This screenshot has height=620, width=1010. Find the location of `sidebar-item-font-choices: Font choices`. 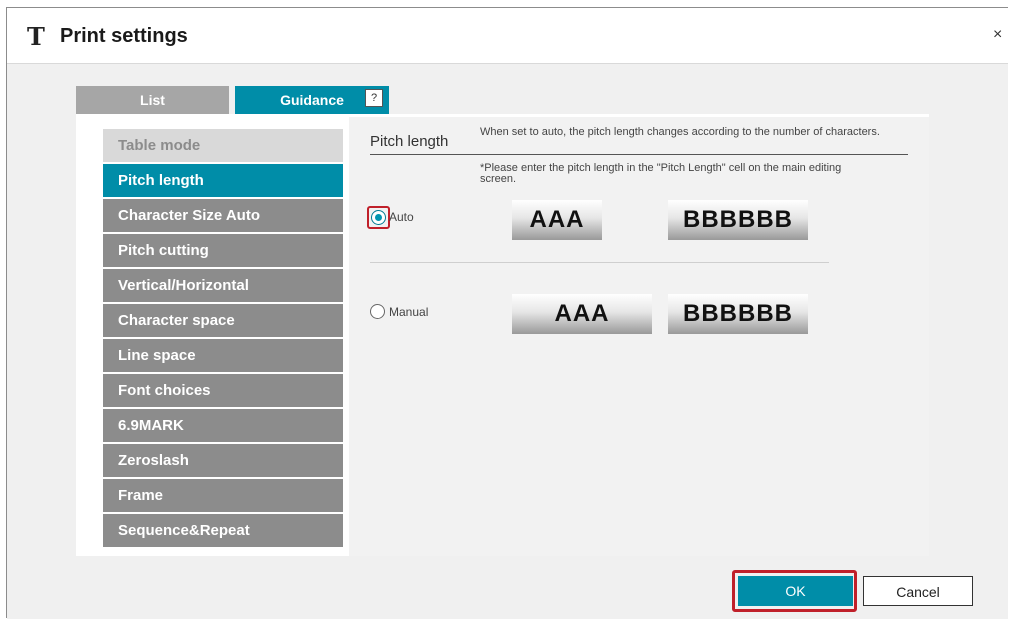

sidebar-item-font-choices: Font choices is located at coordinates (223, 391).